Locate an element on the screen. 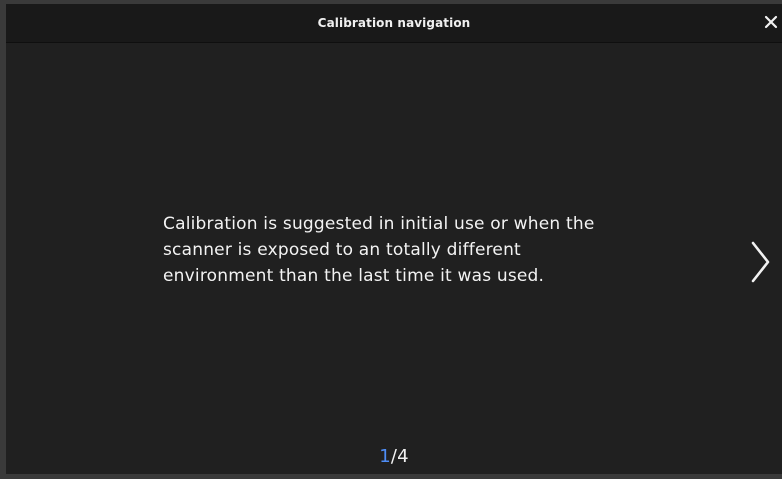  dialog-title: Calibration navigation is located at coordinates (394, 23).